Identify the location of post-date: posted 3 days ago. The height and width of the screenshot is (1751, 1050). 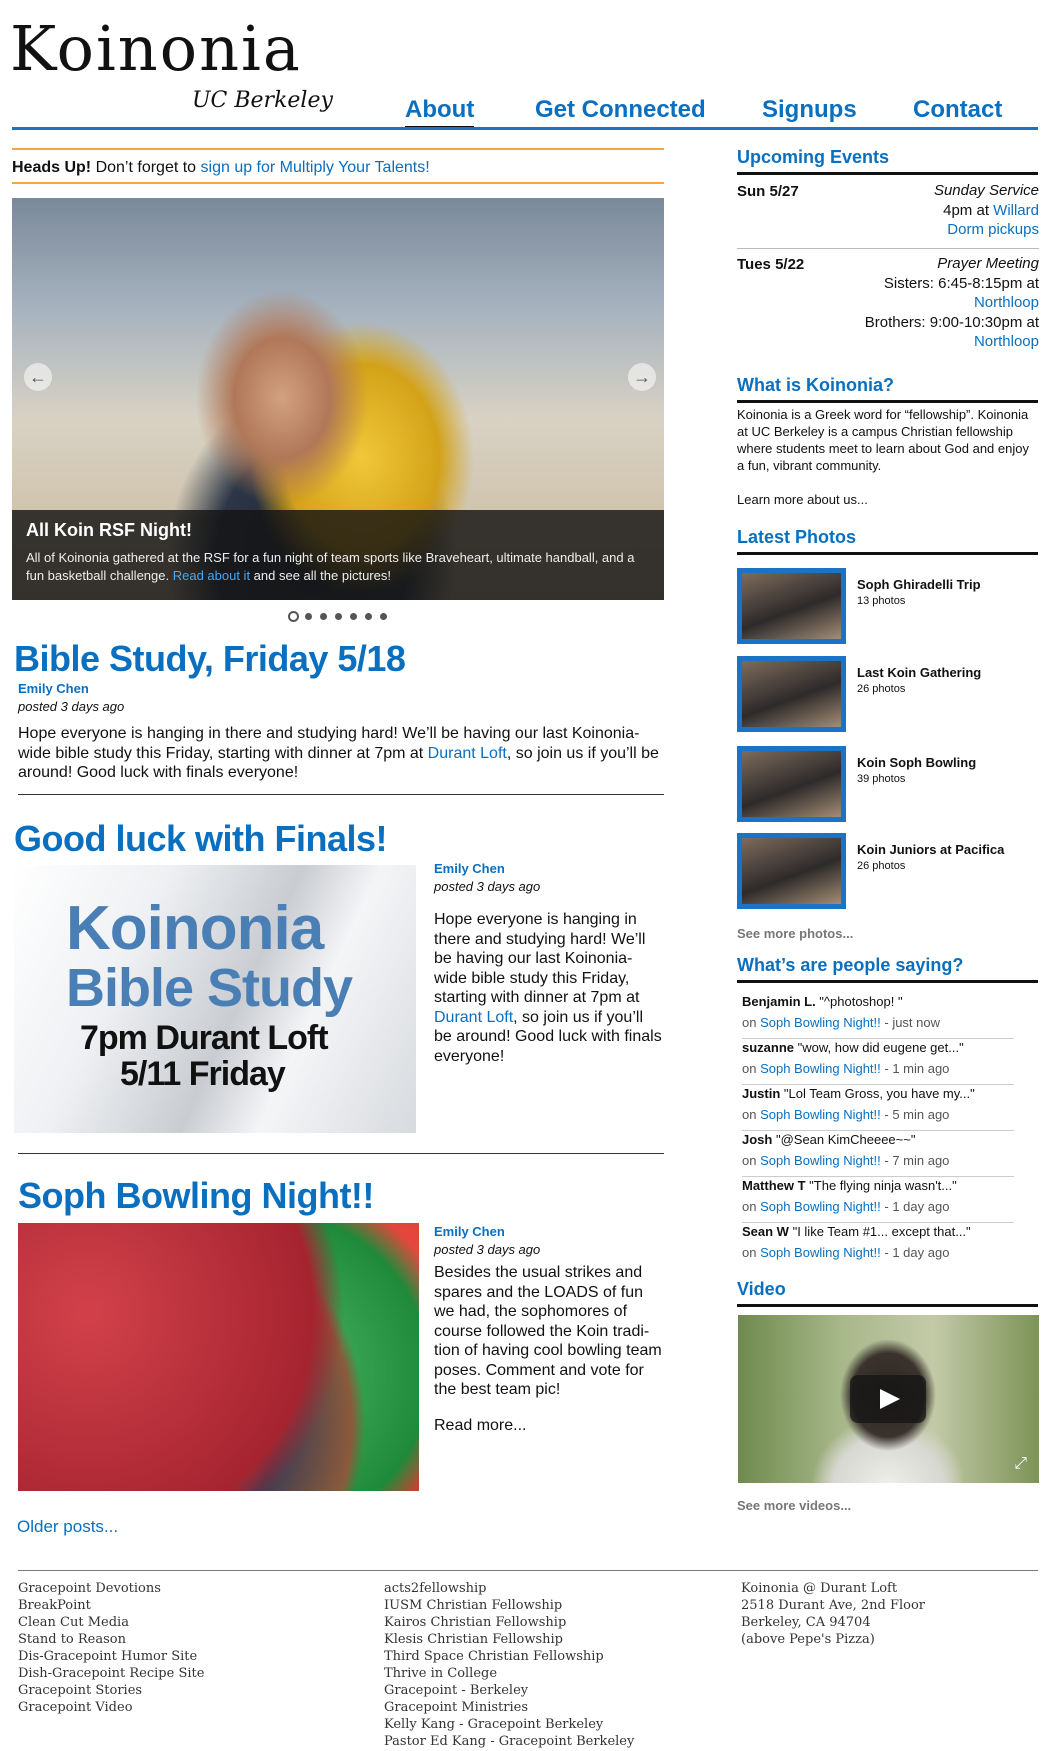
(71, 706).